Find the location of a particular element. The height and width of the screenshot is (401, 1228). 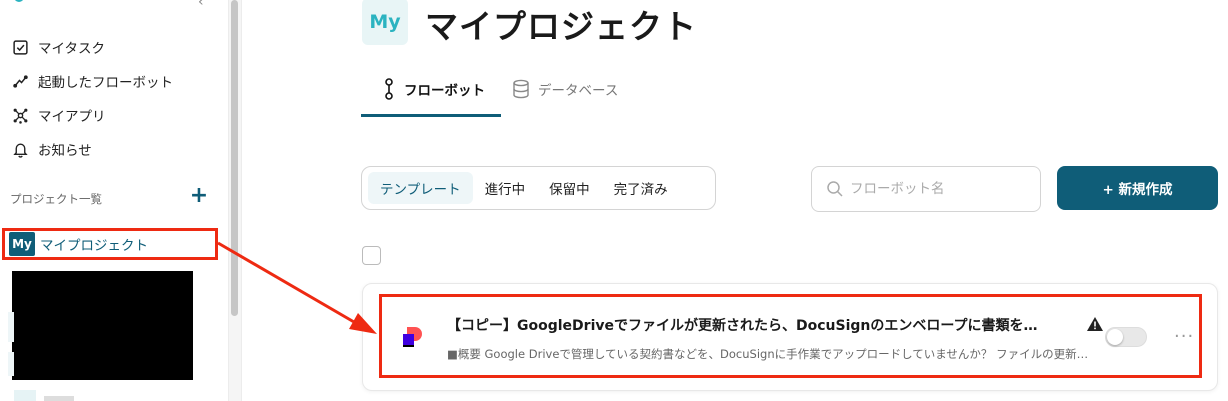

sidebar-item-running-flows: 起動したフローボット is located at coordinates (91, 81).